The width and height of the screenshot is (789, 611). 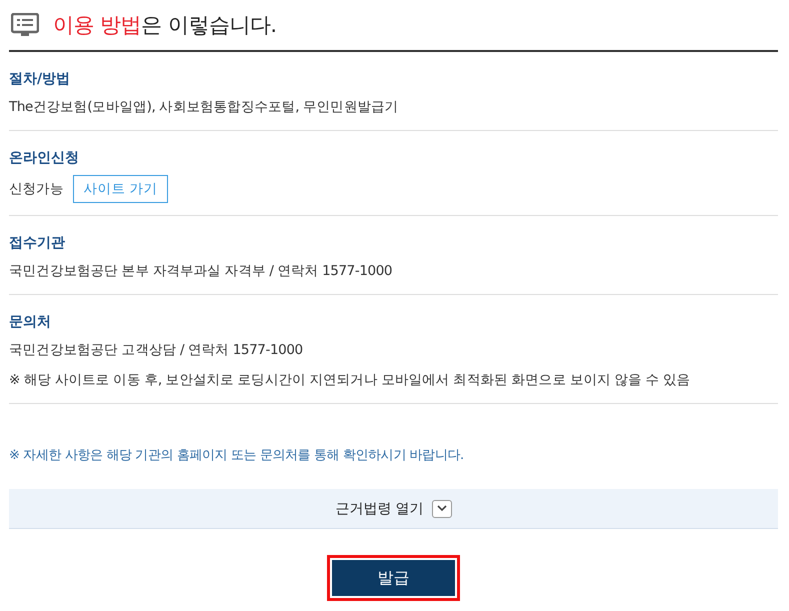 I want to click on section-text: 국민건강보험공단 본부 자격부과실 자격부 / 연락처 1577-1000, so click(x=201, y=271).